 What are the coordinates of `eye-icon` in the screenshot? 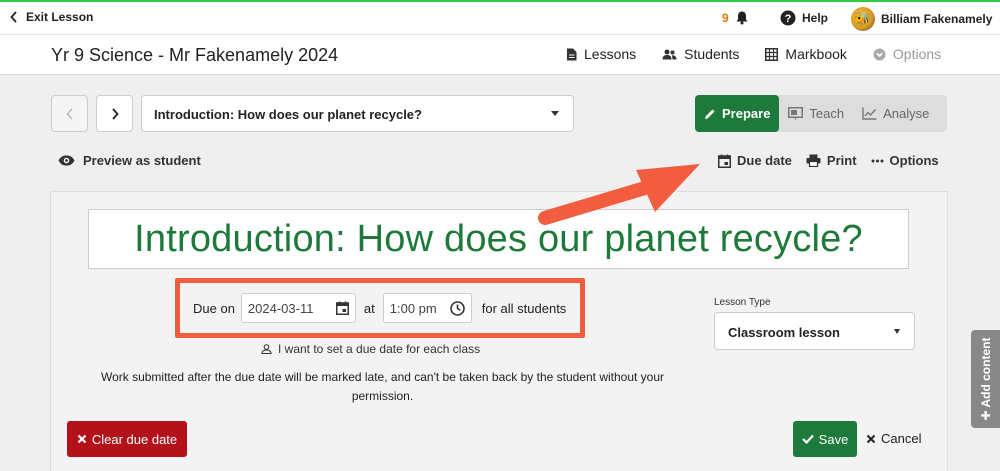 It's located at (66, 160).